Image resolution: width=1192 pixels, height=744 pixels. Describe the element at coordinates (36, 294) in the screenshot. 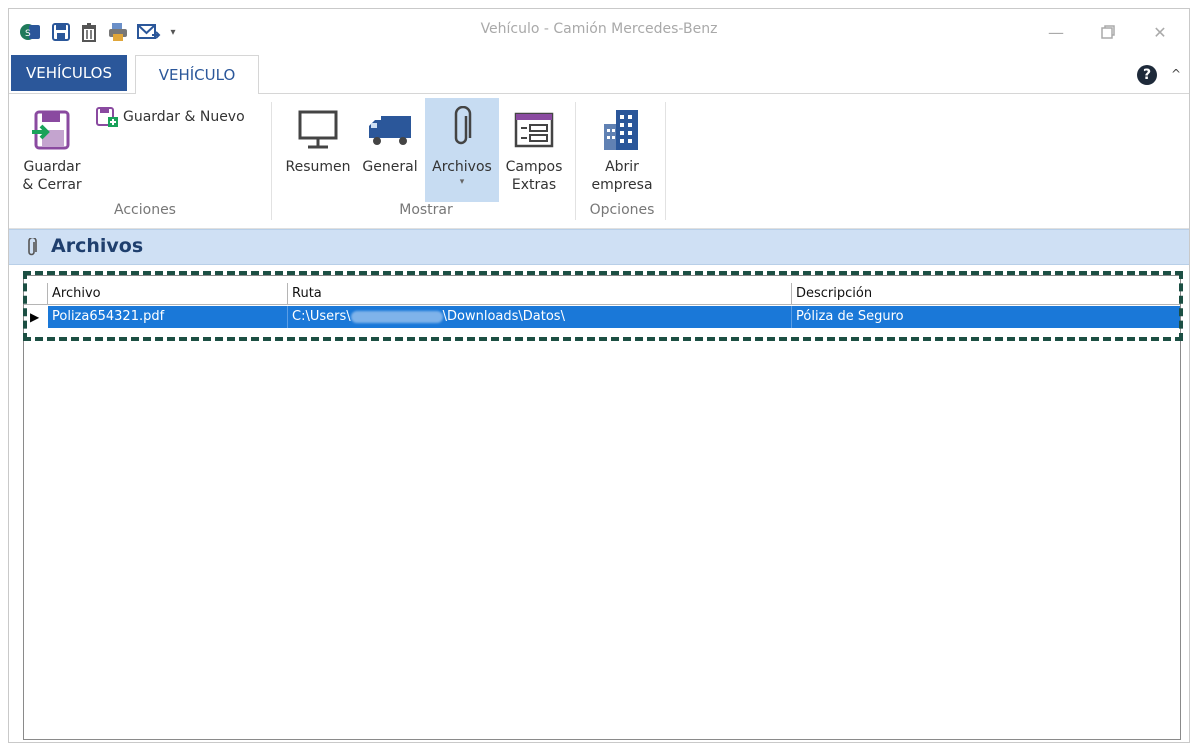

I see `row-indicator-header` at that location.